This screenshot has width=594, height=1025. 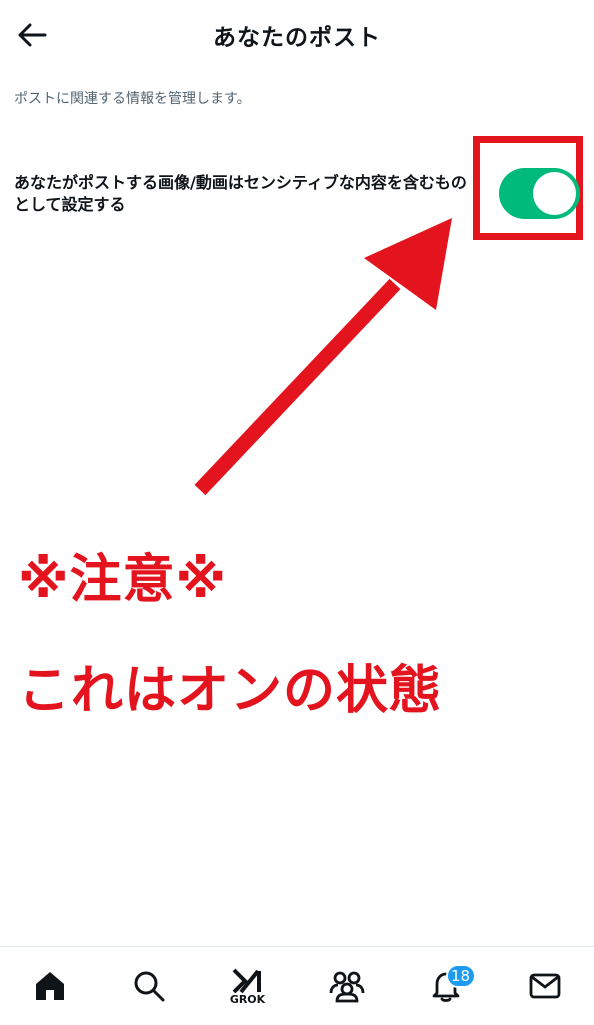 What do you see at coordinates (323, 357) in the screenshot?
I see `annotation-arrow` at bounding box center [323, 357].